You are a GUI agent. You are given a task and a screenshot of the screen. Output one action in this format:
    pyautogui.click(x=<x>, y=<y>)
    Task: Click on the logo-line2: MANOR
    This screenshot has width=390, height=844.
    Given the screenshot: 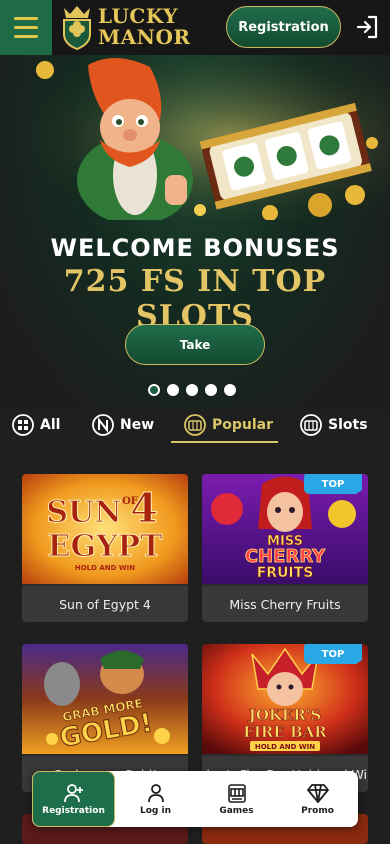 What is the action you would take?
    pyautogui.click(x=144, y=37)
    